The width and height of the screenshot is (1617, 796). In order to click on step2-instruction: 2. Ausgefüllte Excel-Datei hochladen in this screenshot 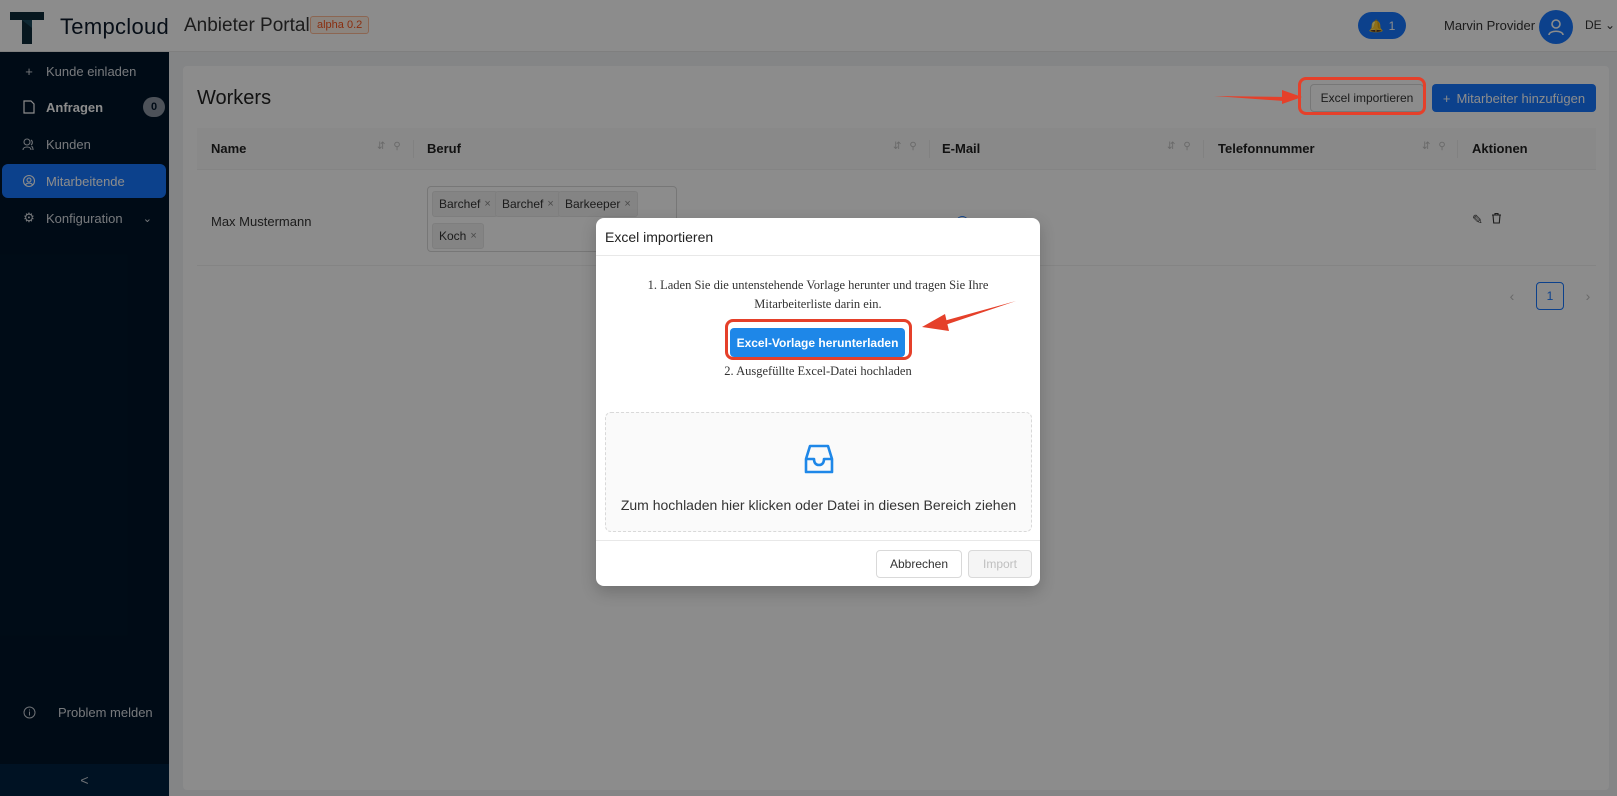, I will do `click(818, 371)`.